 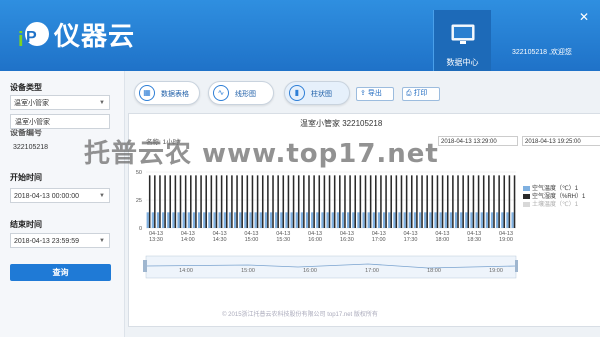 I want to click on device-type-select: 温室小管家 ▼, so click(x=60, y=102).